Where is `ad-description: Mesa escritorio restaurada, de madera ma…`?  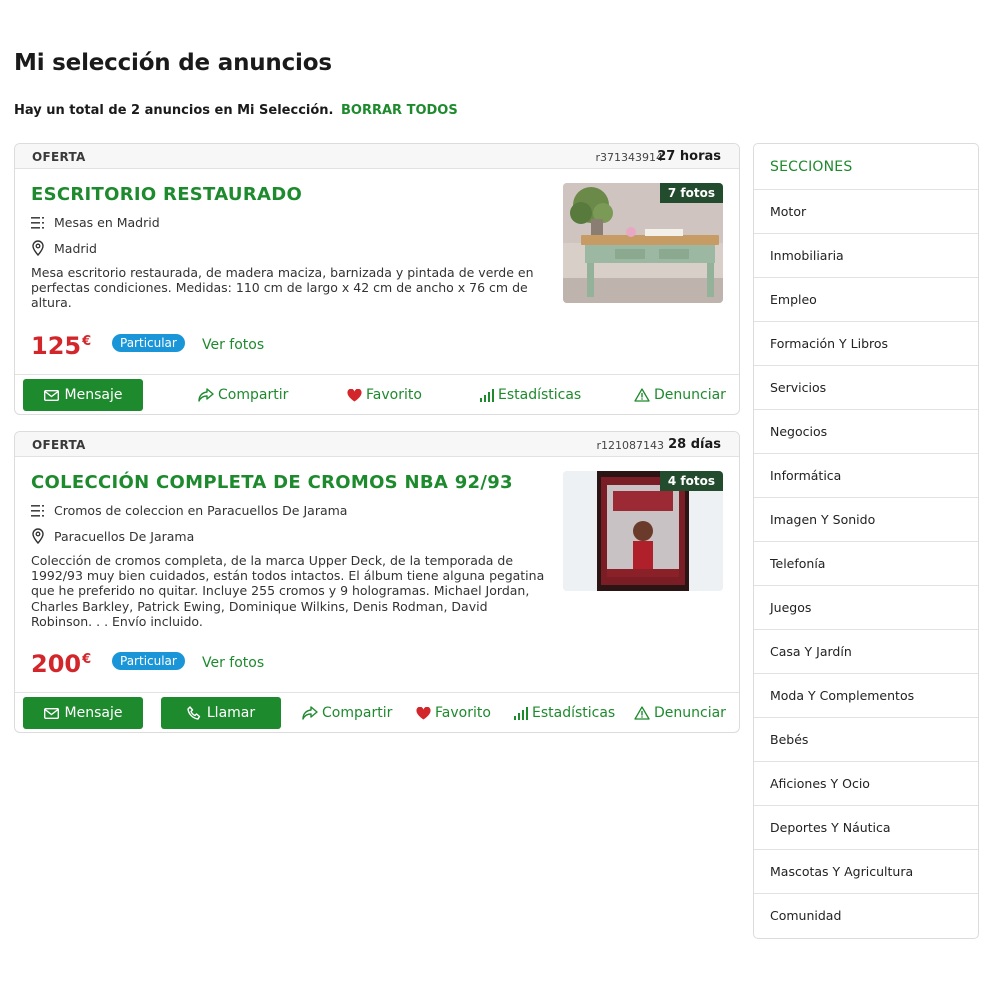
ad-description: Mesa escritorio restaurada, de madera ma… is located at coordinates (282, 288).